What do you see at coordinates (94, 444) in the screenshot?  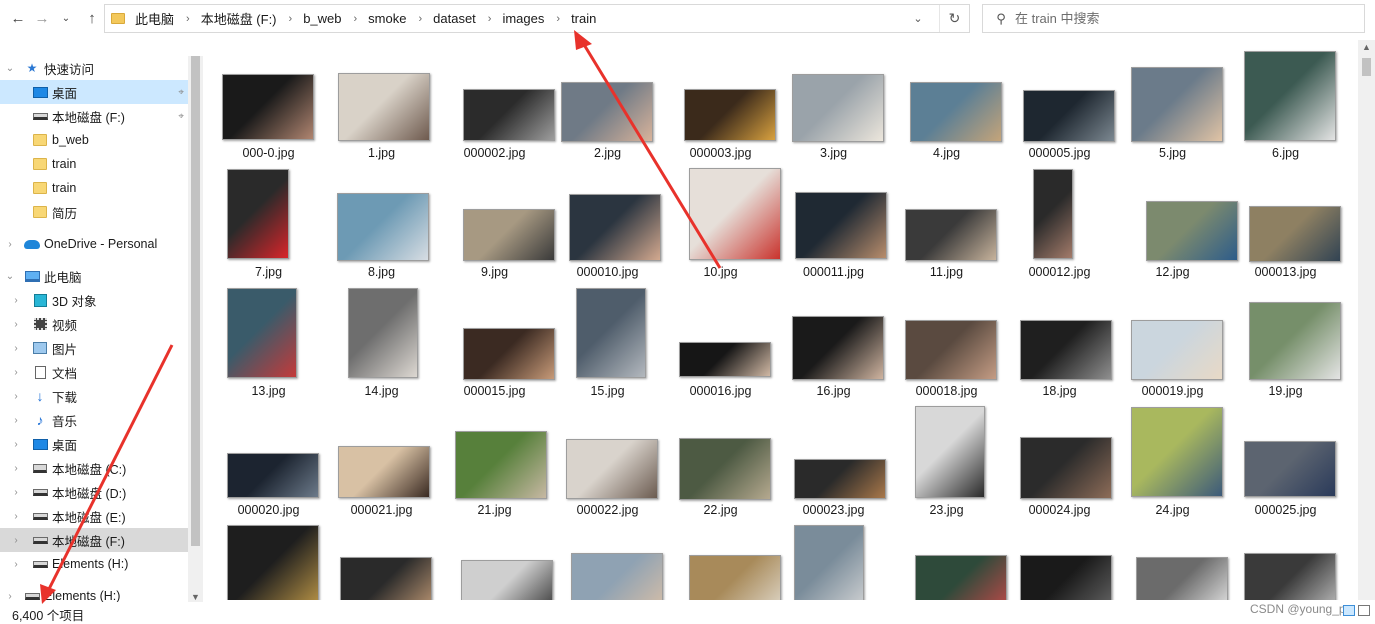 I see `sidebar-item: › 桌面` at bounding box center [94, 444].